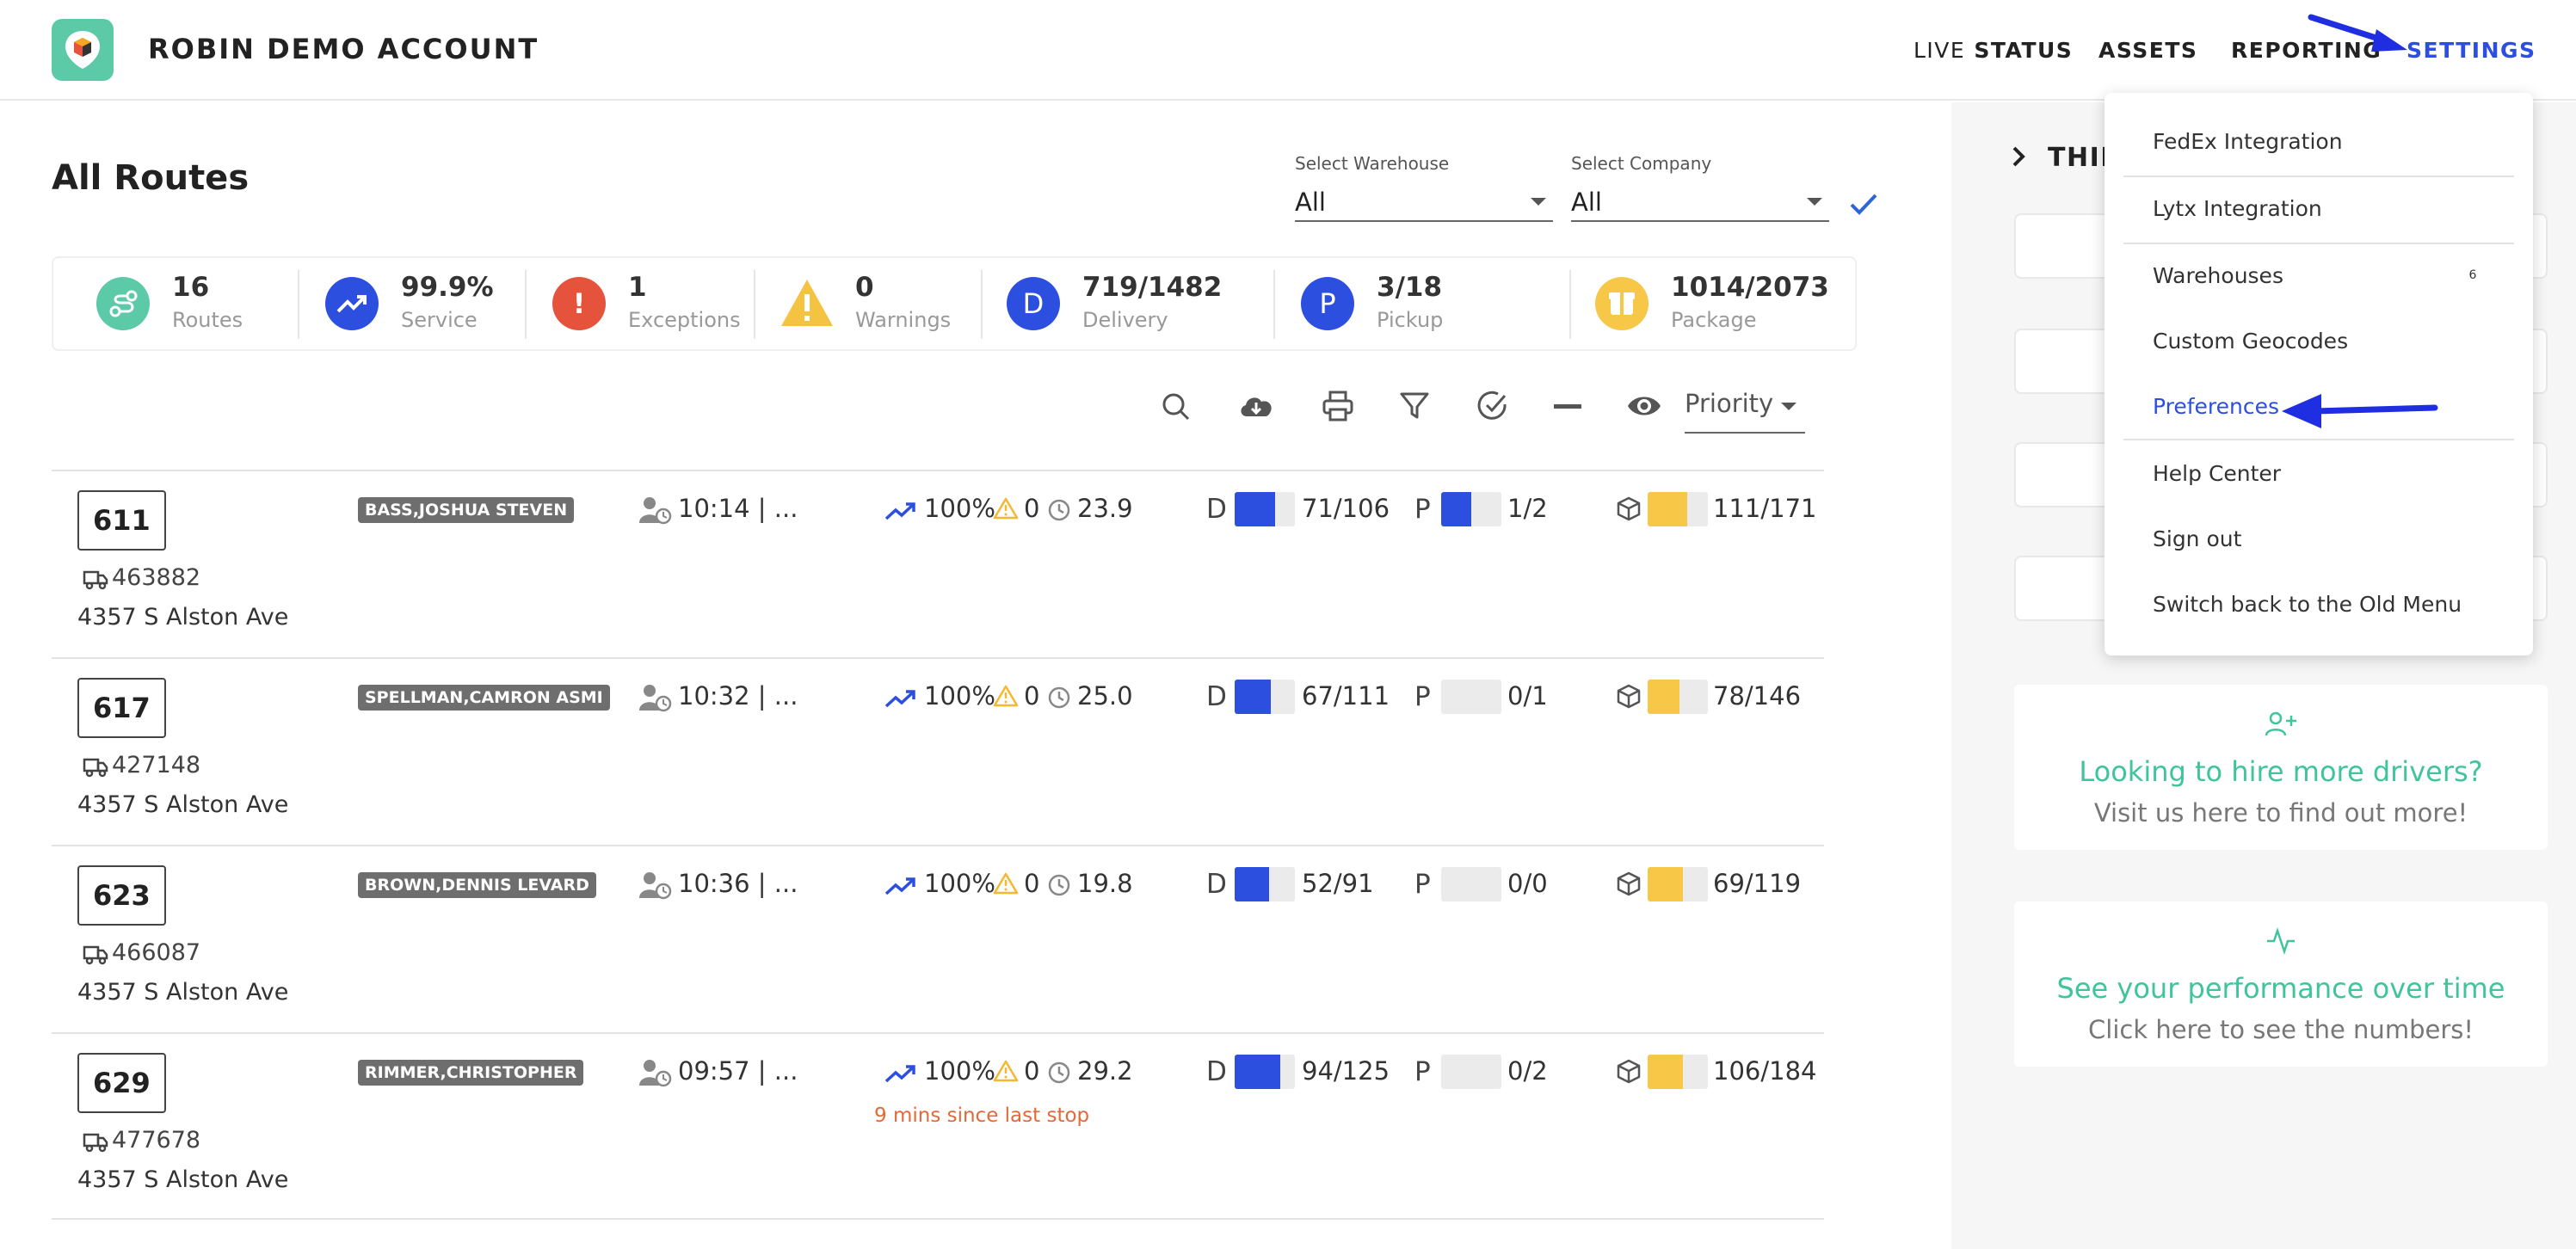 Image resolution: width=2576 pixels, height=1249 pixels. I want to click on menu-item-help-center: Help Center, so click(2217, 473).